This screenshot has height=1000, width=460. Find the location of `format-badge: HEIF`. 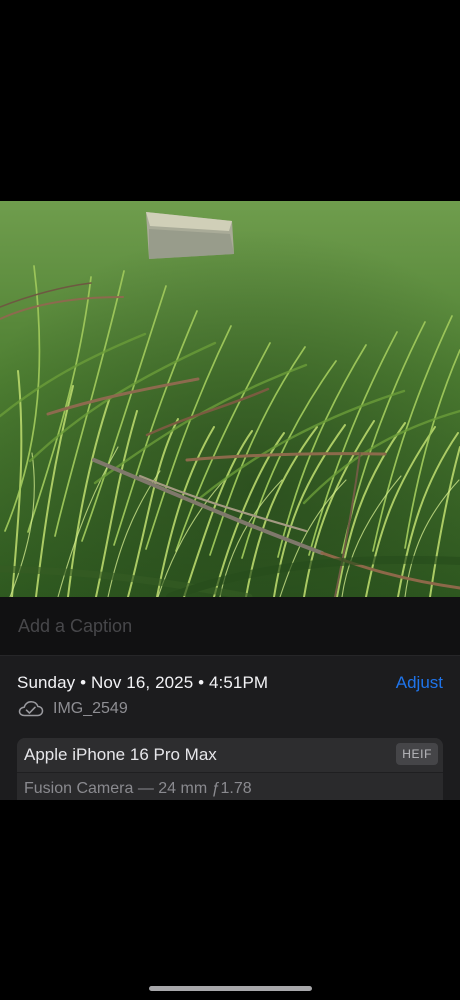

format-badge: HEIF is located at coordinates (417, 754).